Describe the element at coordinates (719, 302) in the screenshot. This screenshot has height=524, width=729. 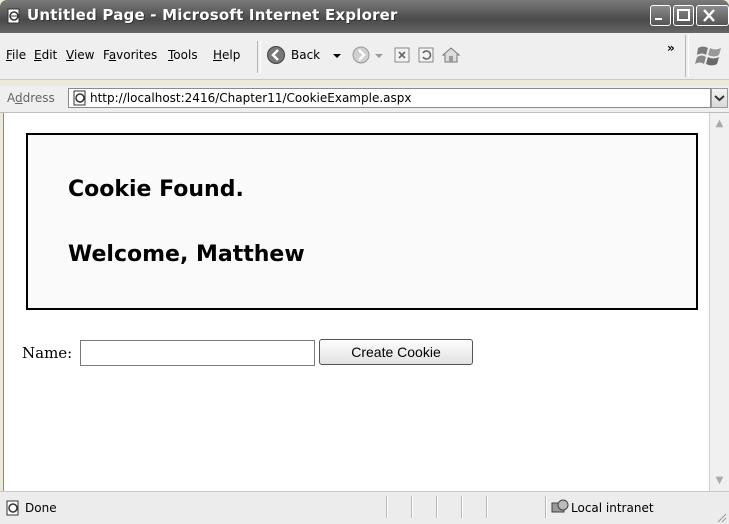
I see `vertical-scrollbar: ▲ ▼` at that location.